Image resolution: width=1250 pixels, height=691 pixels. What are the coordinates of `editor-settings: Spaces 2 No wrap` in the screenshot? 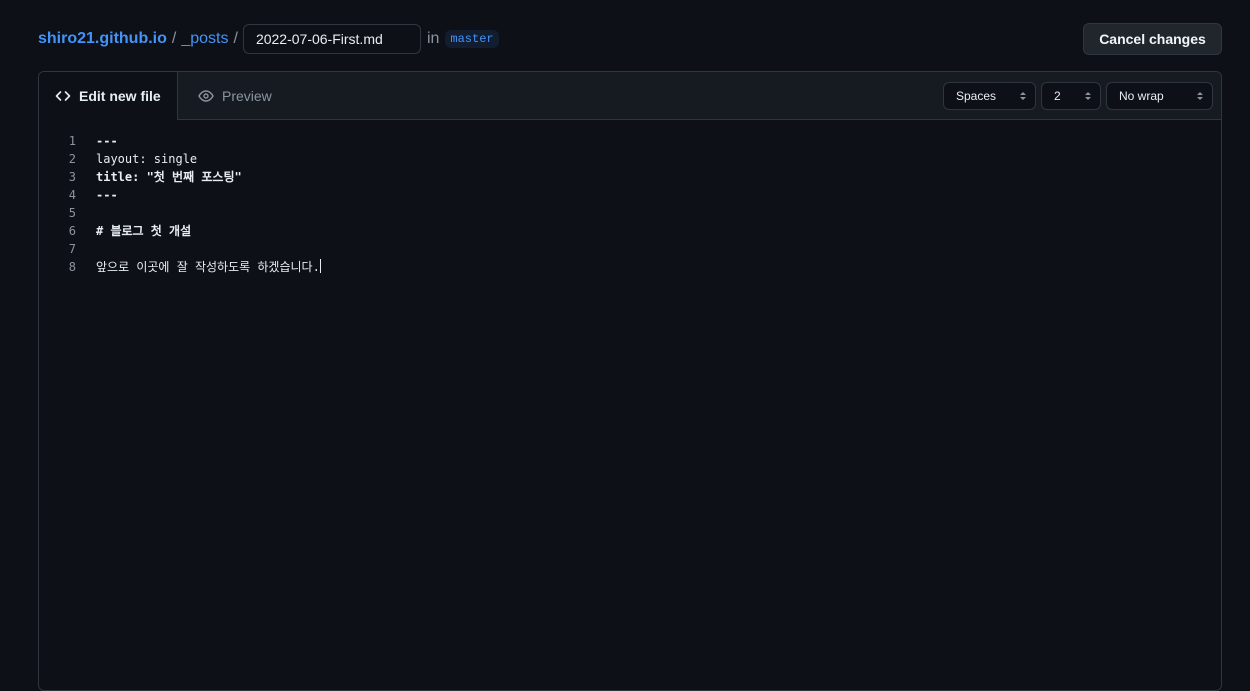 It's located at (1078, 96).